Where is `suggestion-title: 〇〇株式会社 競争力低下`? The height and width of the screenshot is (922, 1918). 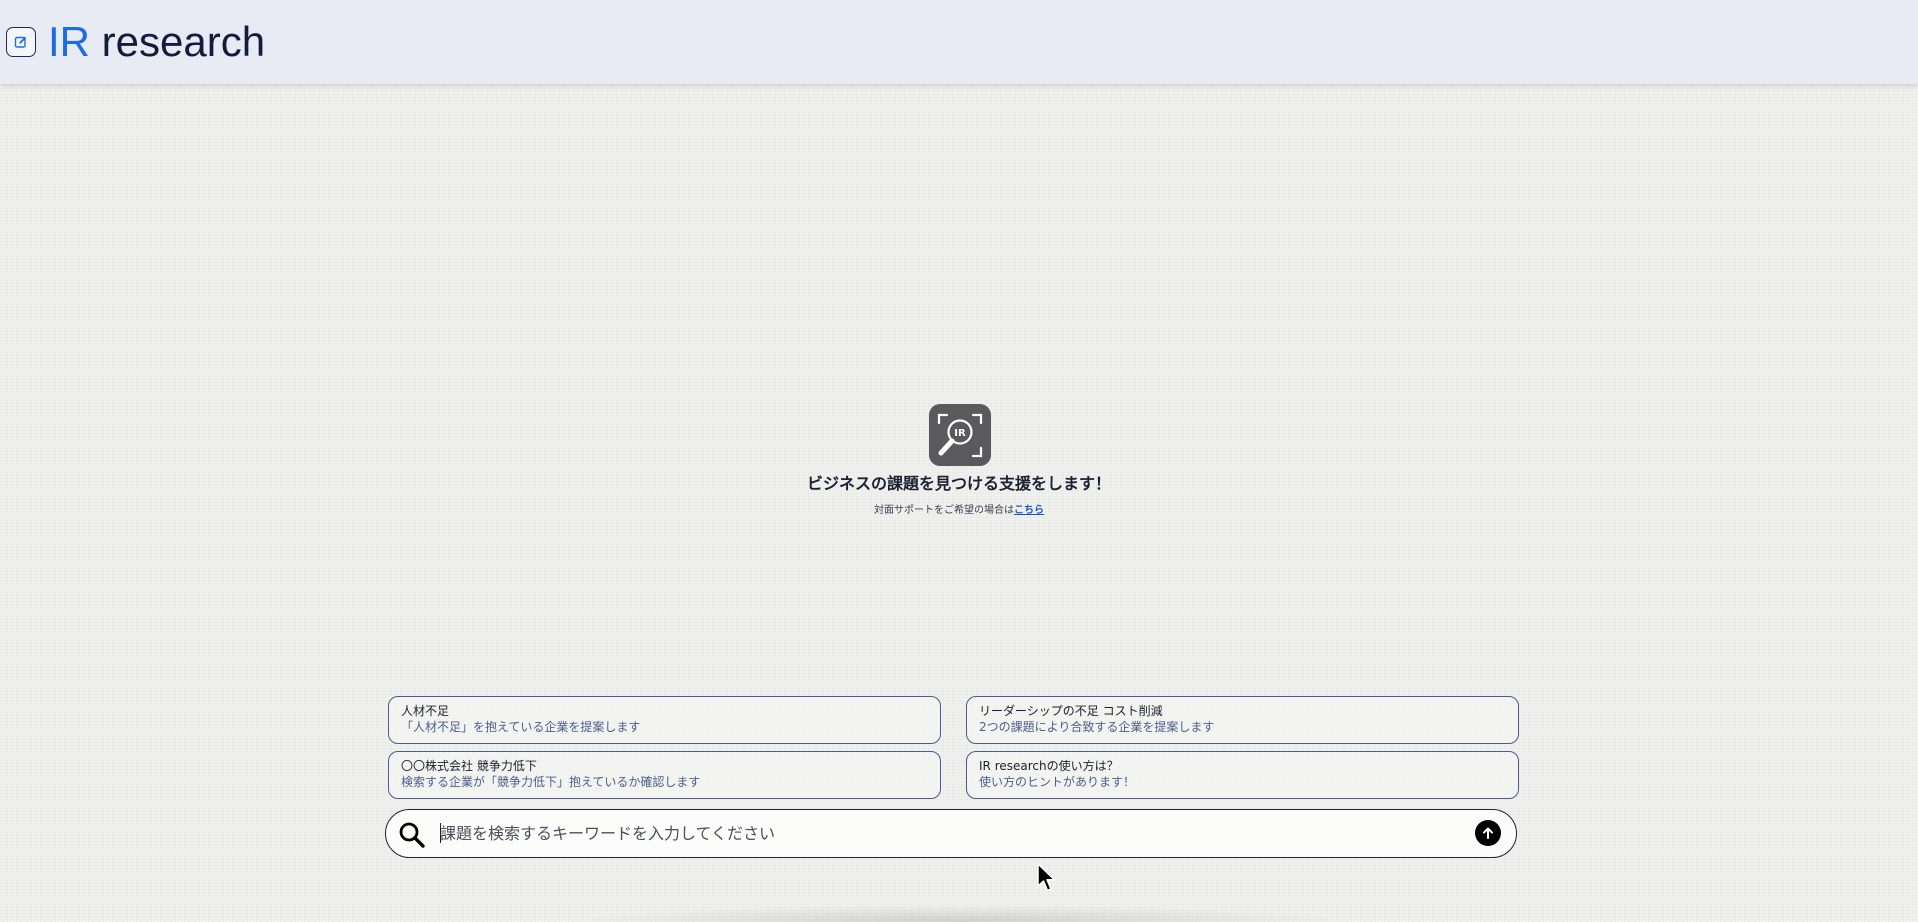
suggestion-title: 〇〇株式会社 競争力低下 is located at coordinates (469, 766).